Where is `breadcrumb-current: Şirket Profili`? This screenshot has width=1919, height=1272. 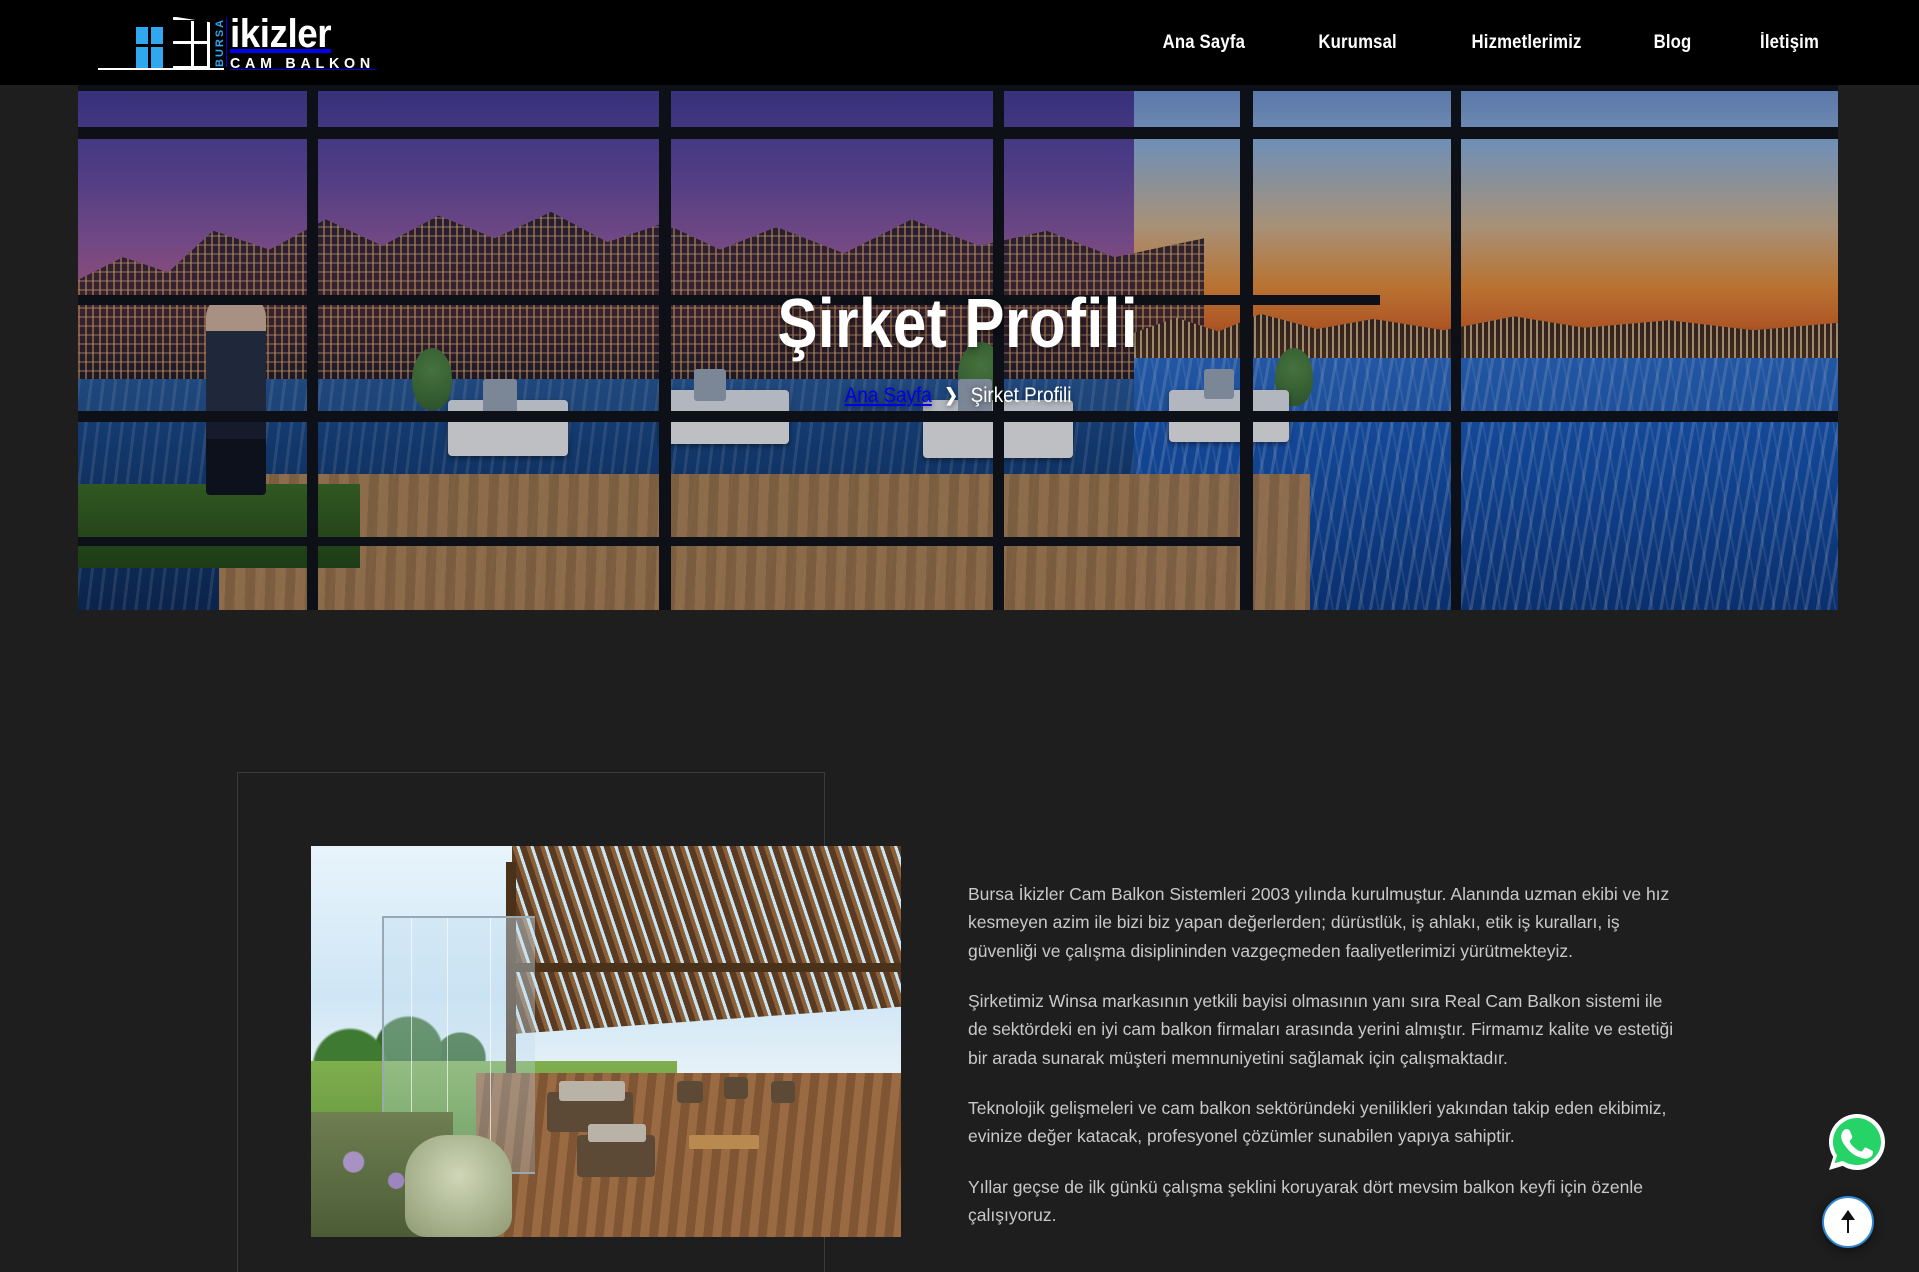
breadcrumb-current: Şirket Profili is located at coordinates (1021, 395).